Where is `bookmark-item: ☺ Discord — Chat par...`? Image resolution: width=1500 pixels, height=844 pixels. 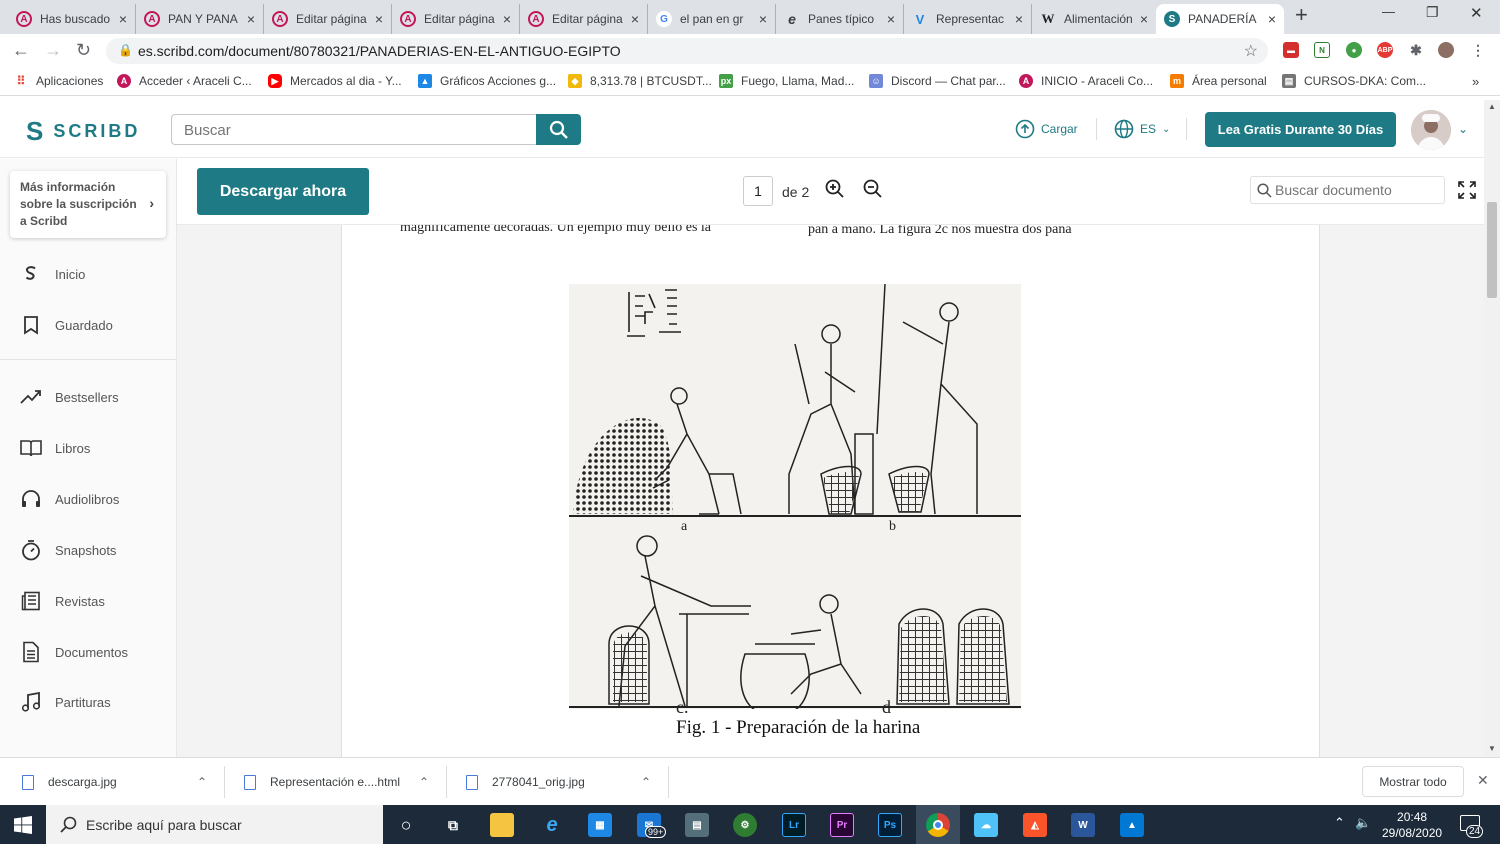
bookmark-item: ☺ Discord — Chat par... is located at coordinates (937, 81).